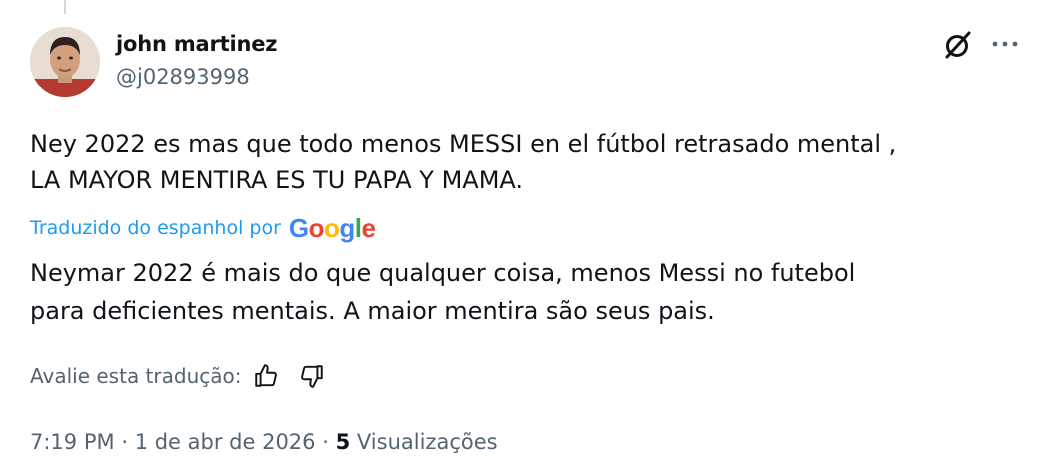 The height and width of the screenshot is (458, 1051). I want to click on grok-icon, so click(958, 45).